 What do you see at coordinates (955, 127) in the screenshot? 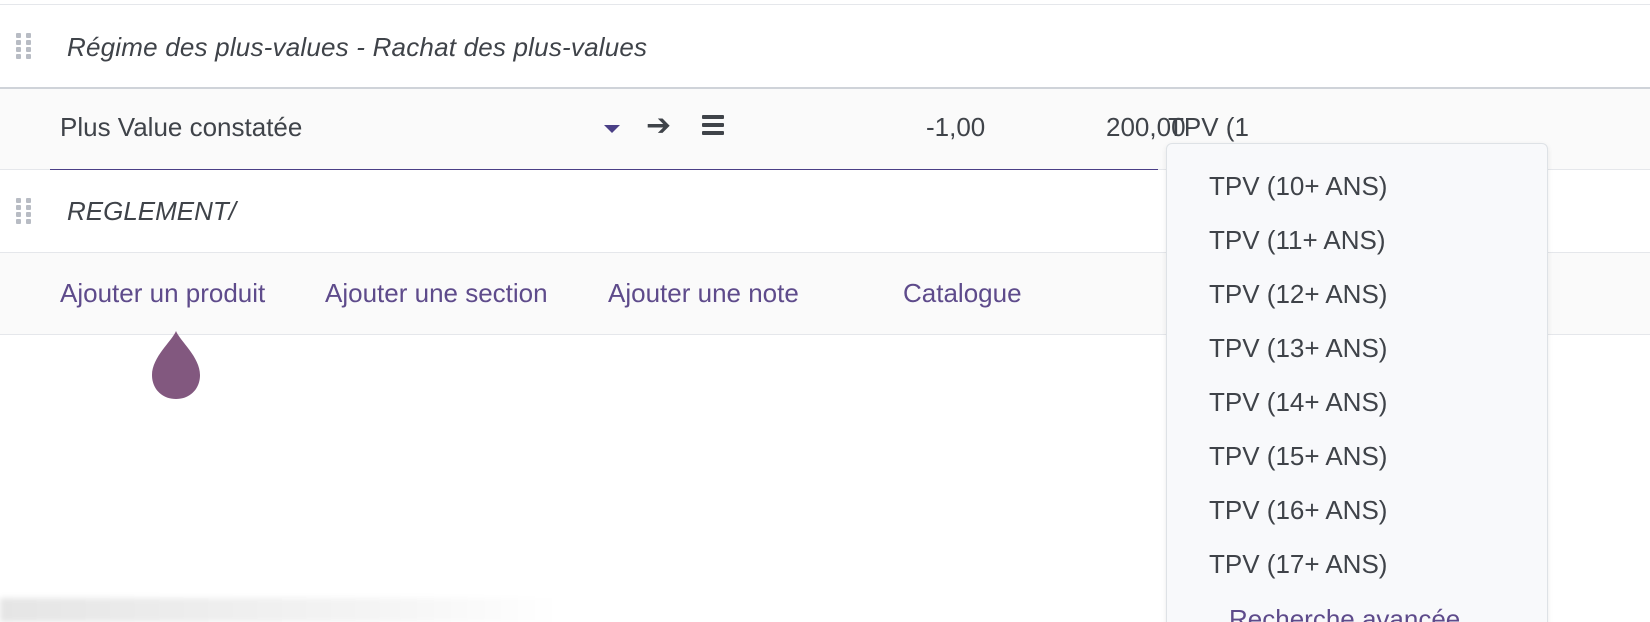
I see `quantity-field: -1,00` at bounding box center [955, 127].